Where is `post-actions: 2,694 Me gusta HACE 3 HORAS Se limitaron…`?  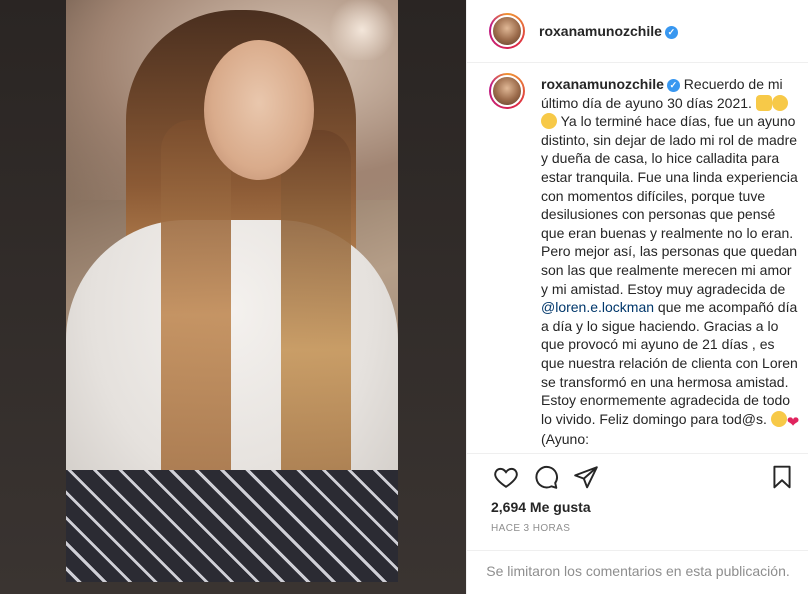 post-actions: 2,694 Me gusta HACE 3 HORAS Se limitaron… is located at coordinates (637, 524).